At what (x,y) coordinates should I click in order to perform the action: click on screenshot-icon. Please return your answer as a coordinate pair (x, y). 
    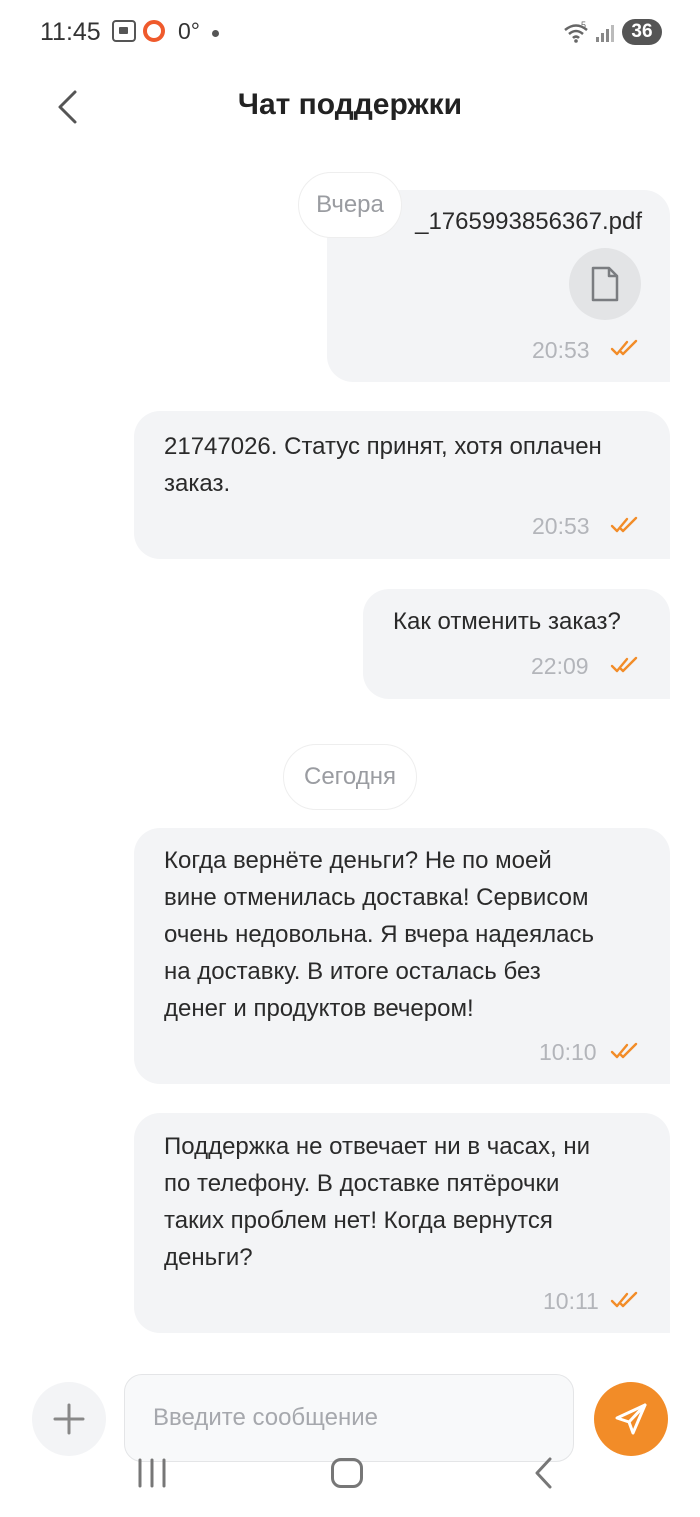
    Looking at the image, I should click on (124, 31).